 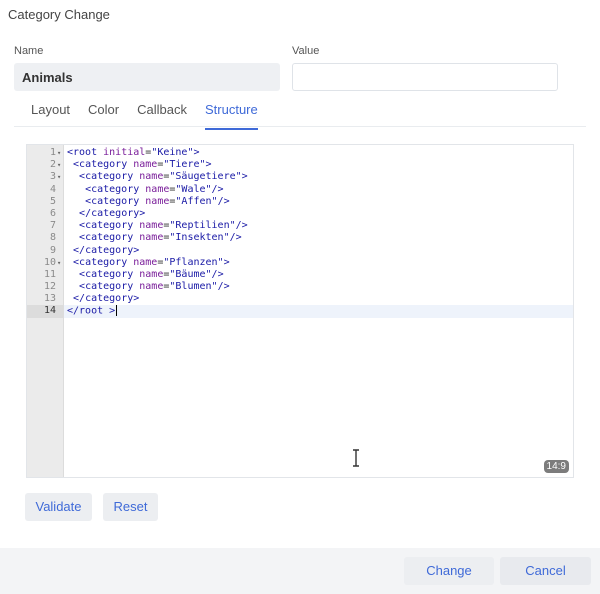 I want to click on code-line: 5 <category name="Affen"/>, so click(x=300, y=202).